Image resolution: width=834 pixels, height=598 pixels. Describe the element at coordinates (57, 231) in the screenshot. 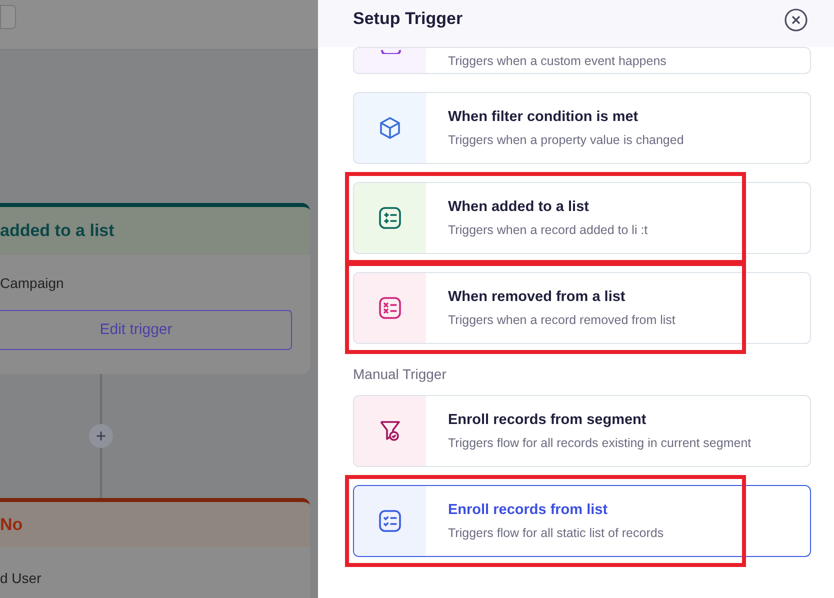

I see `node-title: added to a list` at that location.